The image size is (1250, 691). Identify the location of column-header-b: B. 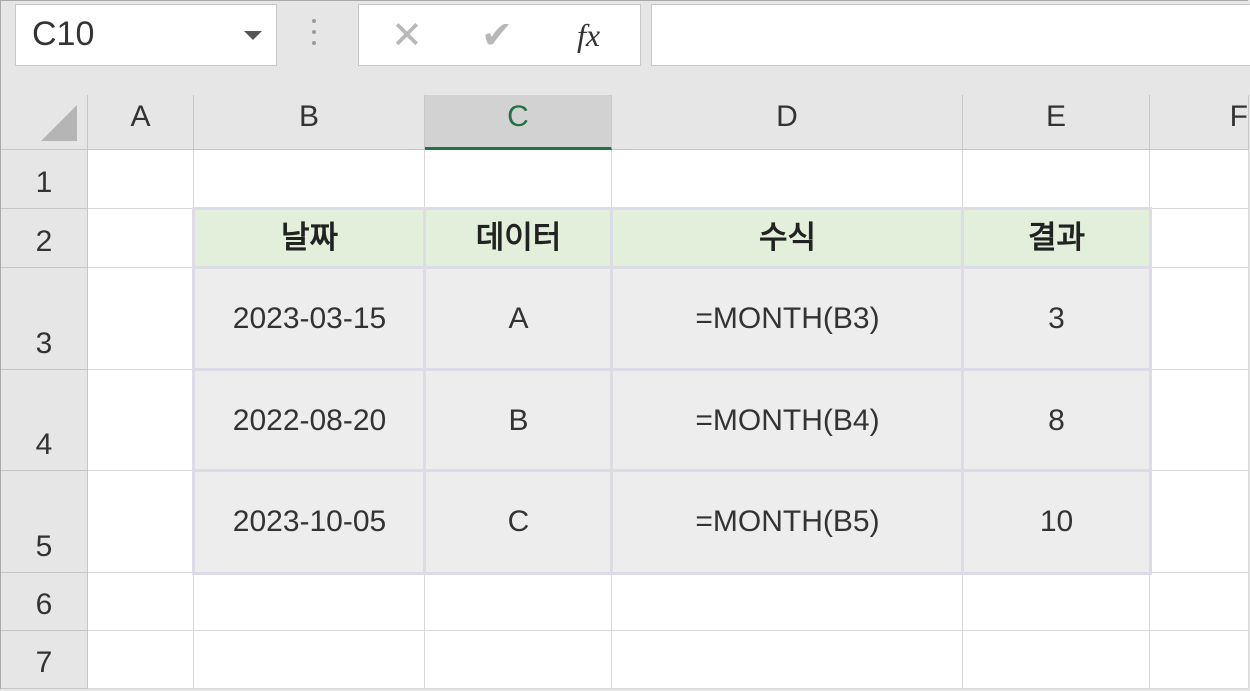
(309, 122).